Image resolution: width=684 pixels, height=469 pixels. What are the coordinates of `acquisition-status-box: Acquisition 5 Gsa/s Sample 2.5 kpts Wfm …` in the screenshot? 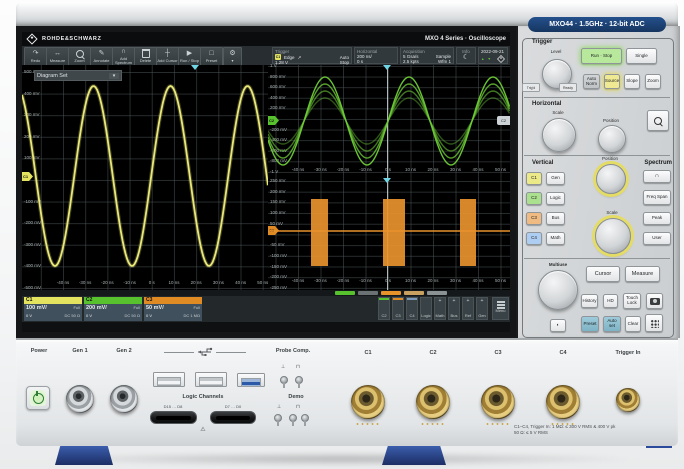 It's located at (427, 55).